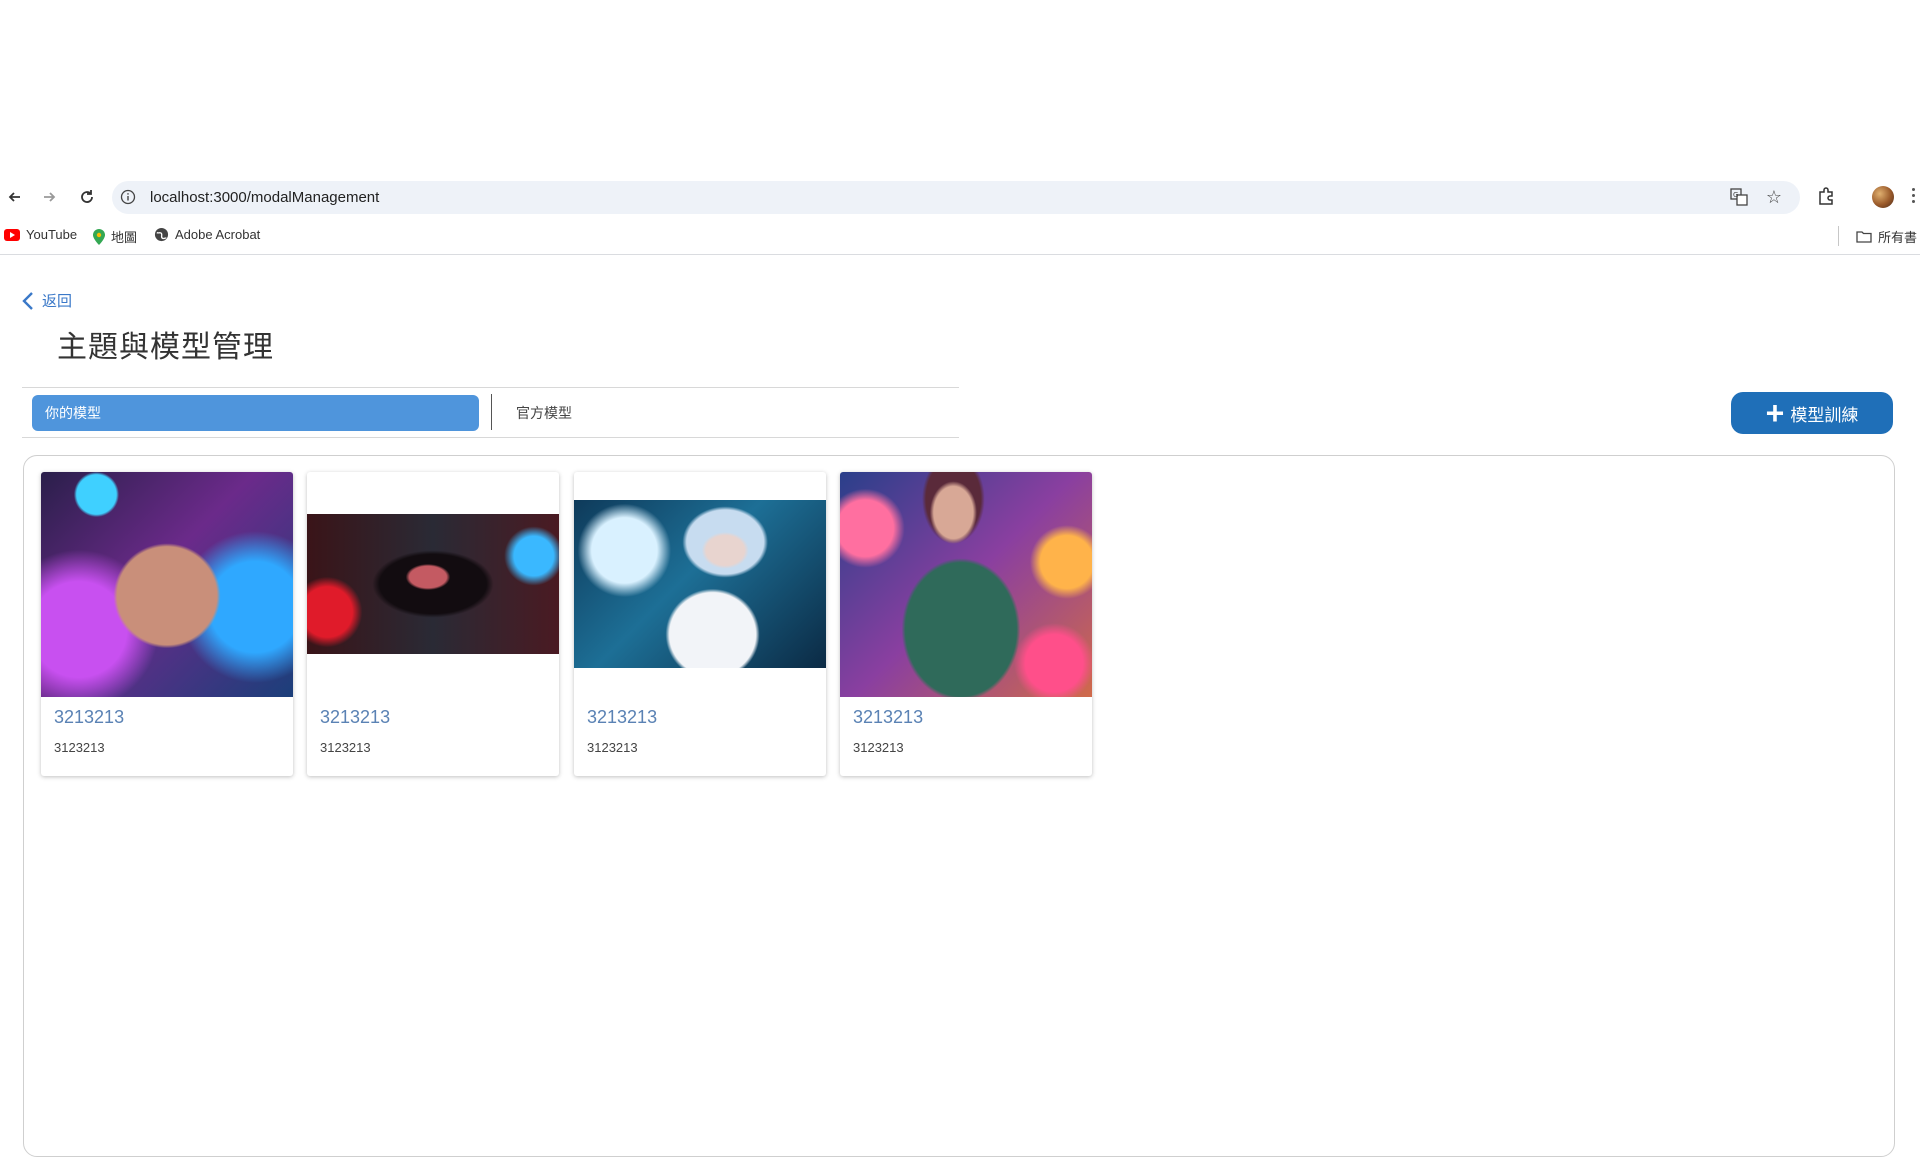  What do you see at coordinates (1824, 415) in the screenshot?
I see `train-button-label: 模型訓練` at bounding box center [1824, 415].